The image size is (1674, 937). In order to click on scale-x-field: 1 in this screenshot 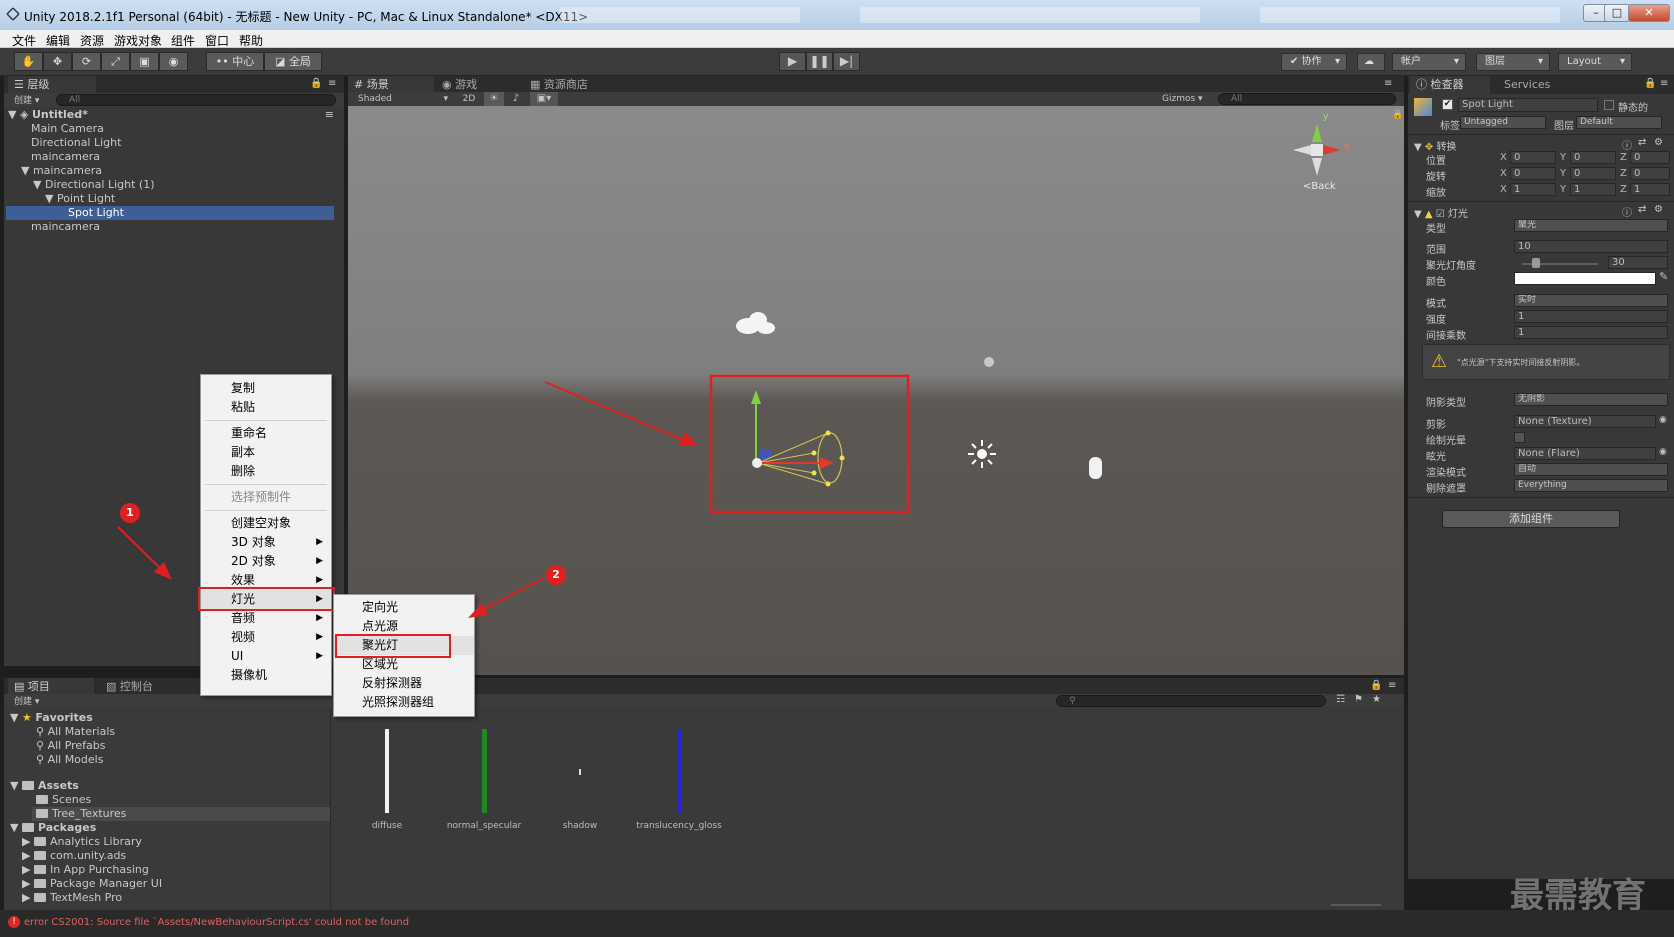, I will do `click(1533, 189)`.